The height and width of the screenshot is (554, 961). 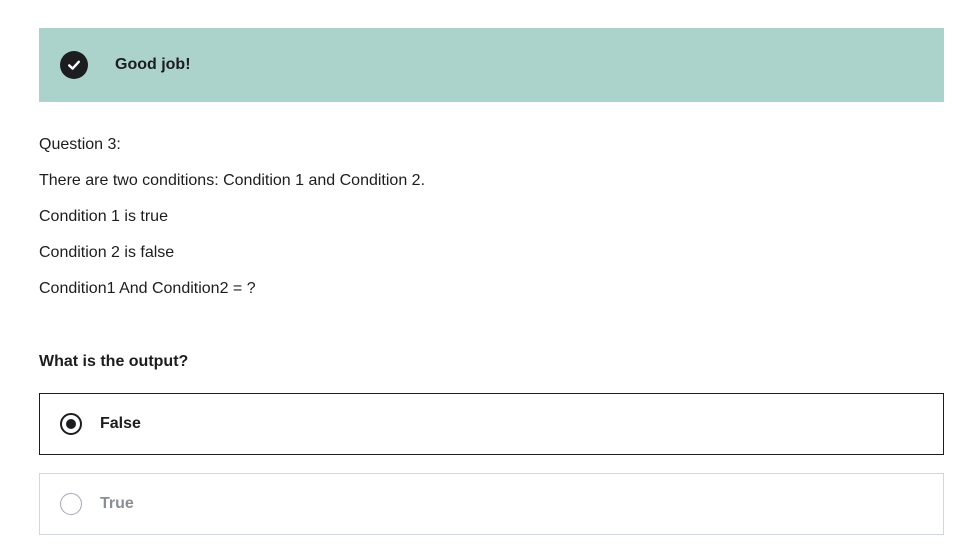 What do you see at coordinates (147, 288) in the screenshot?
I see `question-line: Condition1 And Condition2 = ?` at bounding box center [147, 288].